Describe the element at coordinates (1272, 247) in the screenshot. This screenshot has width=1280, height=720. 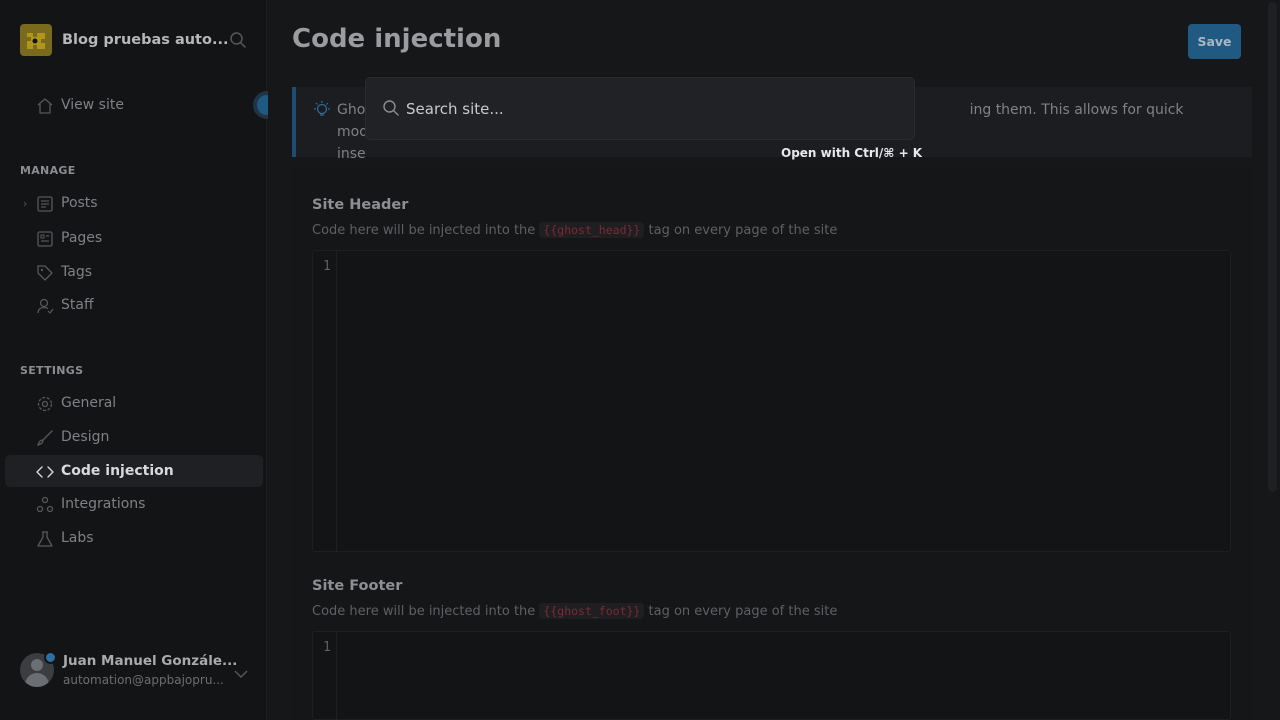
I see `scroll-thumb` at that location.